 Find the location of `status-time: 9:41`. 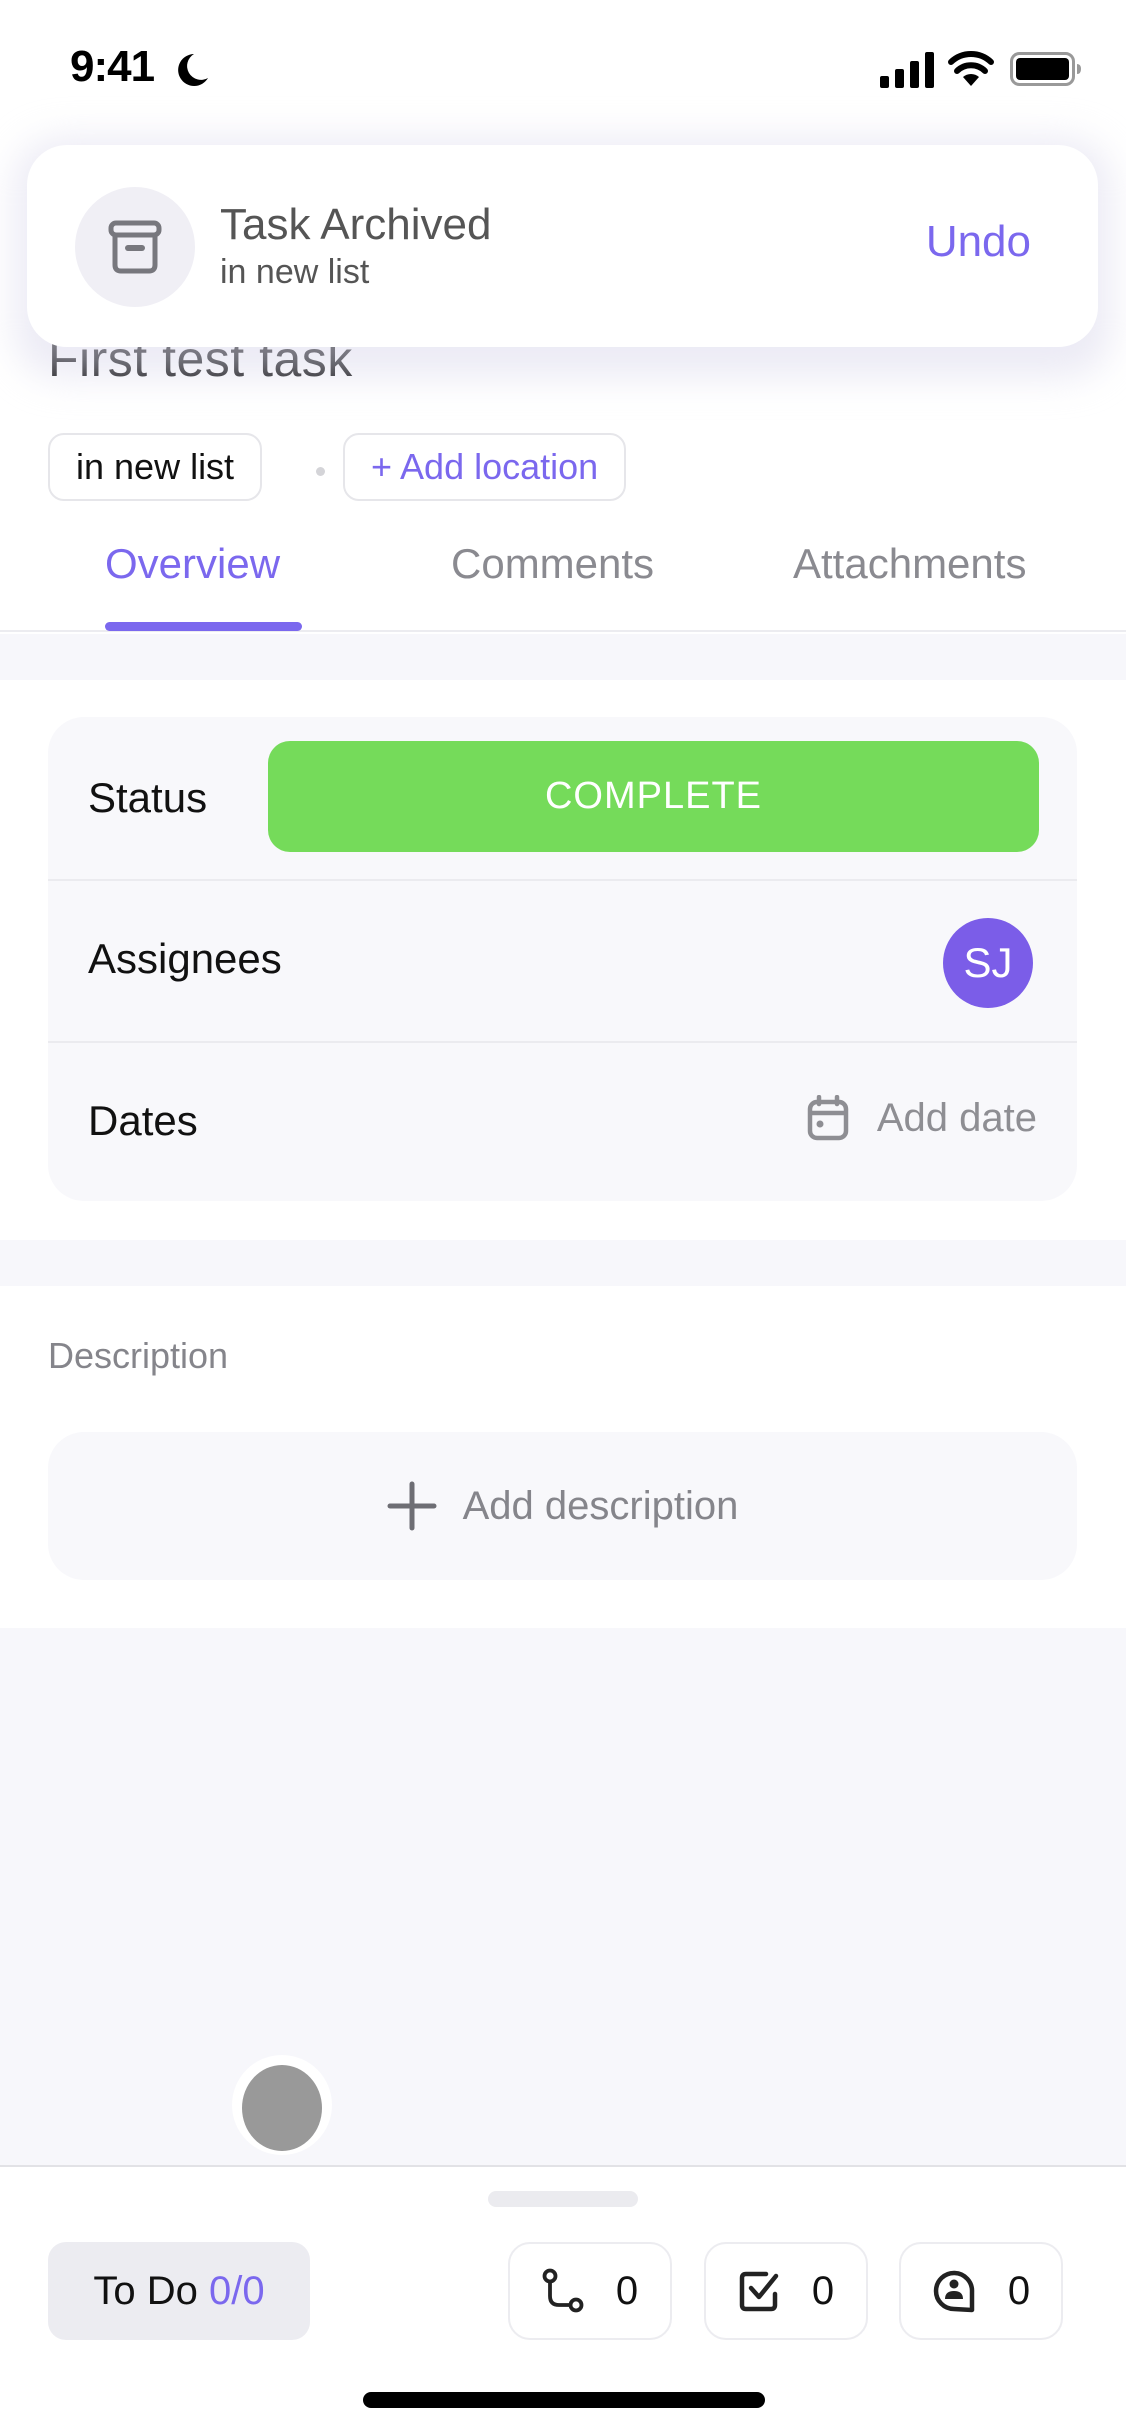

status-time: 9:41 is located at coordinates (112, 66).